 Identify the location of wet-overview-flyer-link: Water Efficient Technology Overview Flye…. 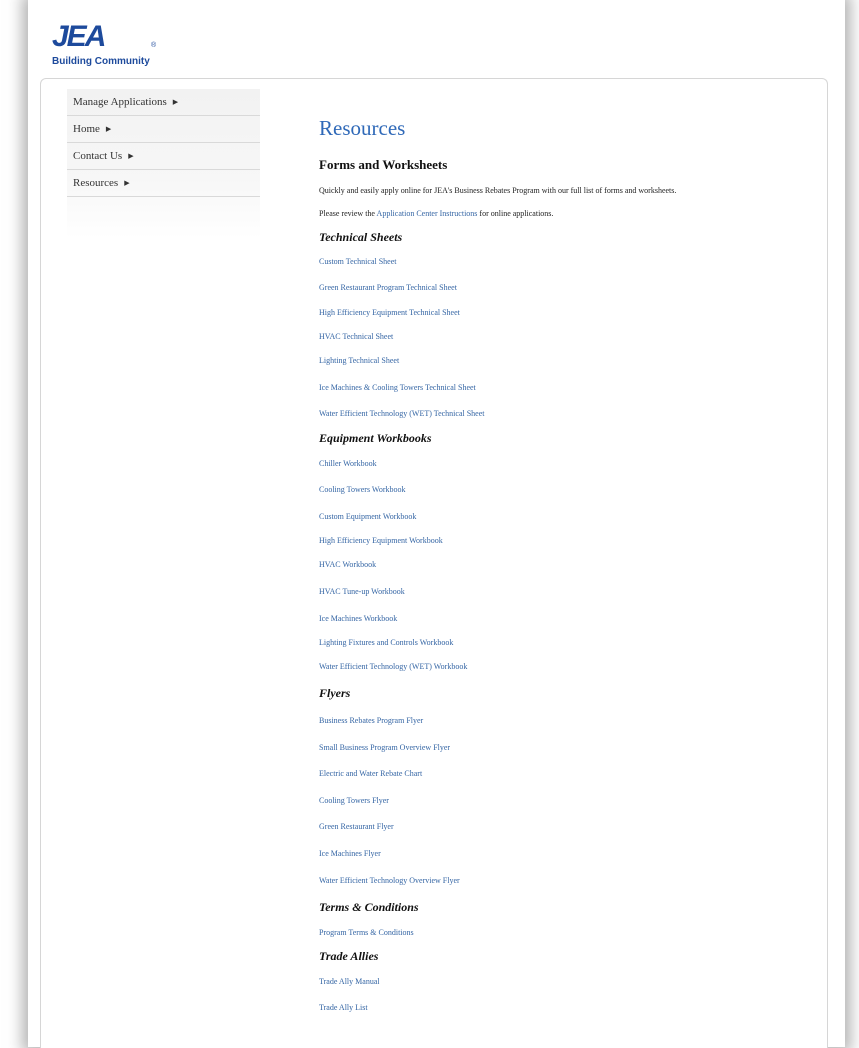
(389, 880).